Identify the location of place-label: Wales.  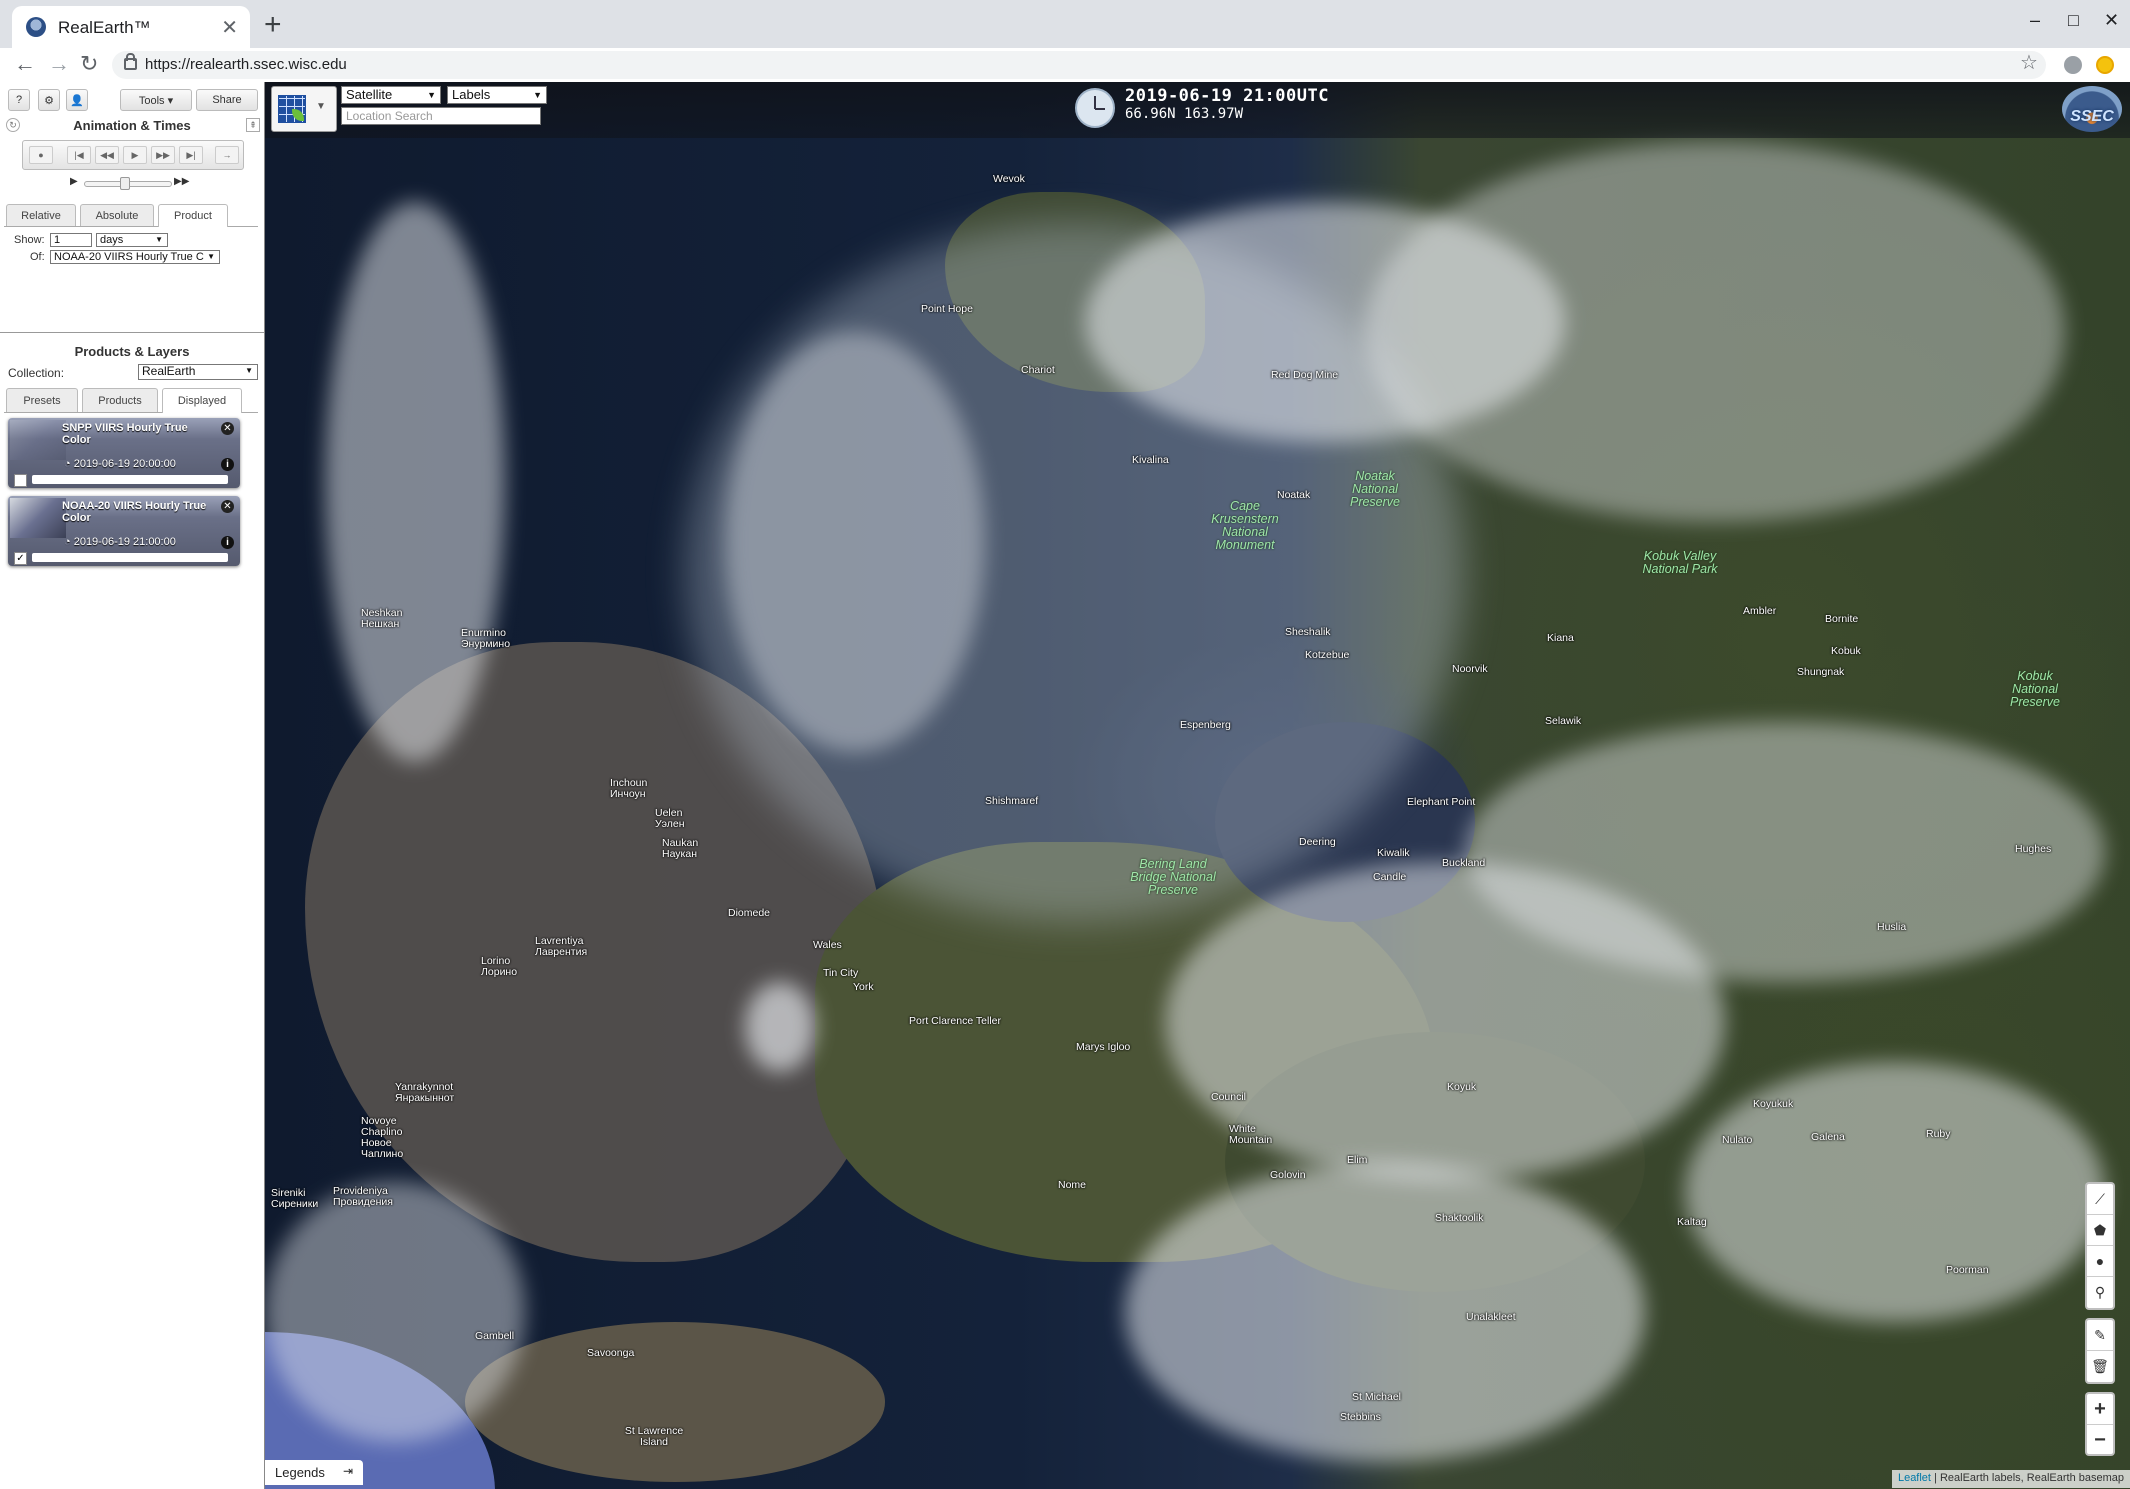
(827, 945).